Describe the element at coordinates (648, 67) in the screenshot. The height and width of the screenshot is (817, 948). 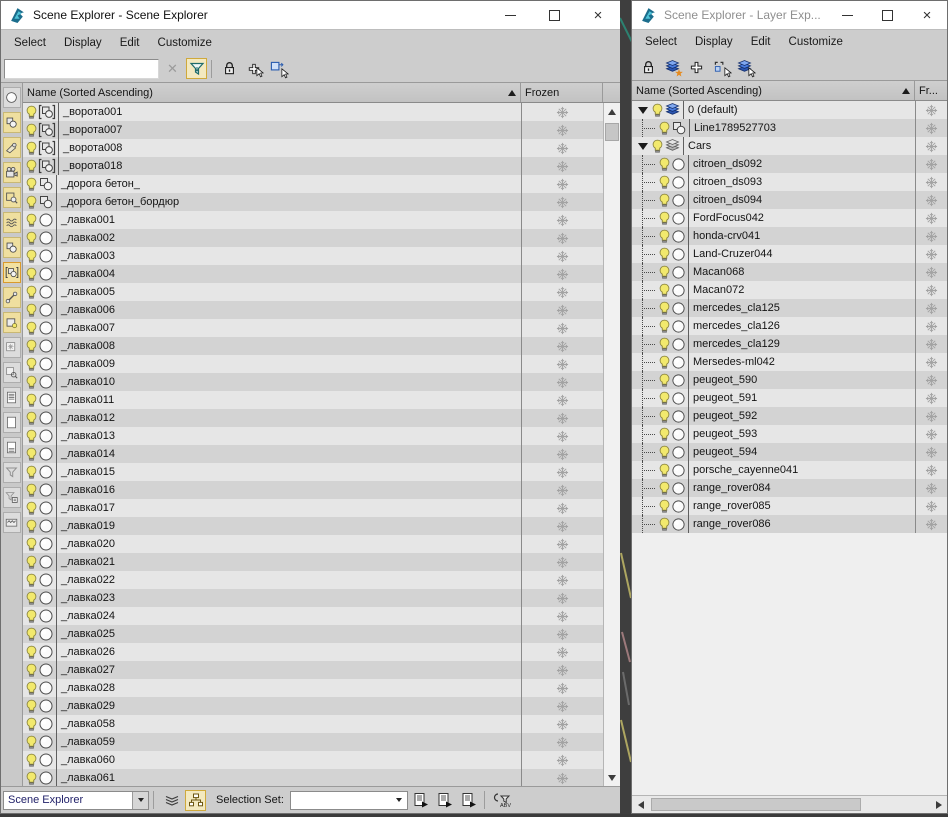
I see `lock-cell-editing-button` at that location.